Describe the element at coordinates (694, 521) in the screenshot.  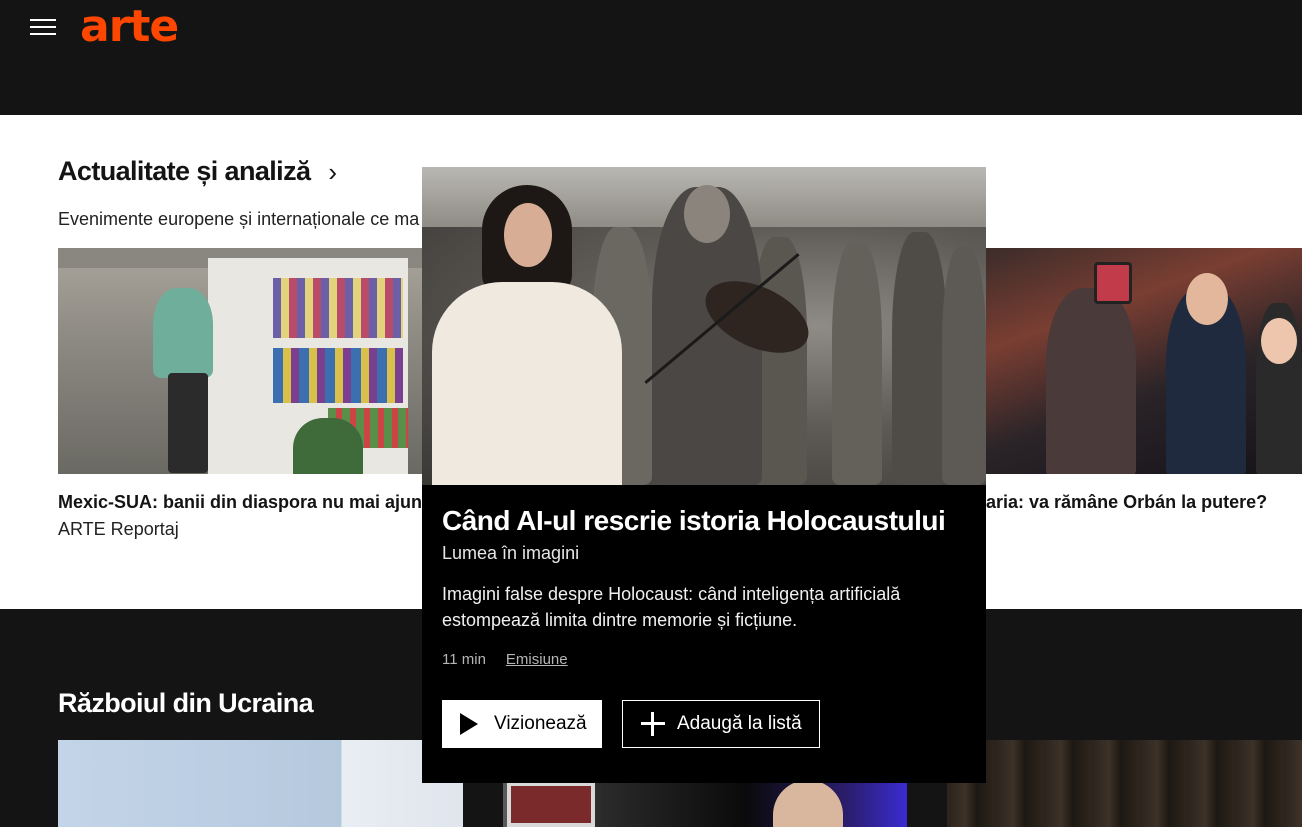
I see `popup-title: Când AI-ul rescrie istoria Holocaustului` at that location.